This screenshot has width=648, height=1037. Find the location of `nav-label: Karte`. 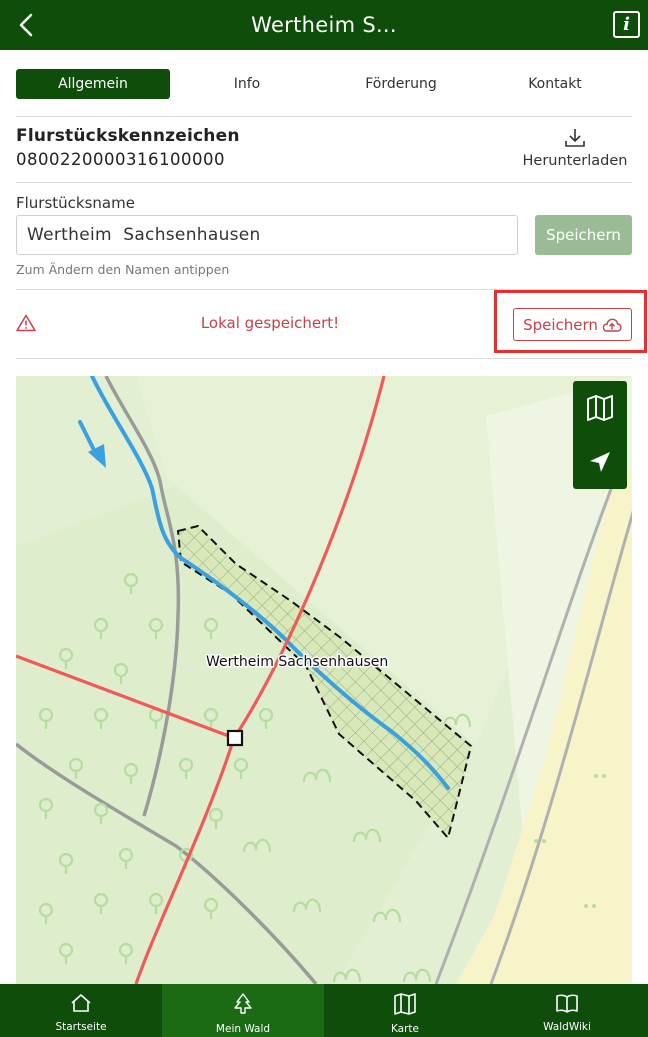

nav-label: Karte is located at coordinates (405, 1029).